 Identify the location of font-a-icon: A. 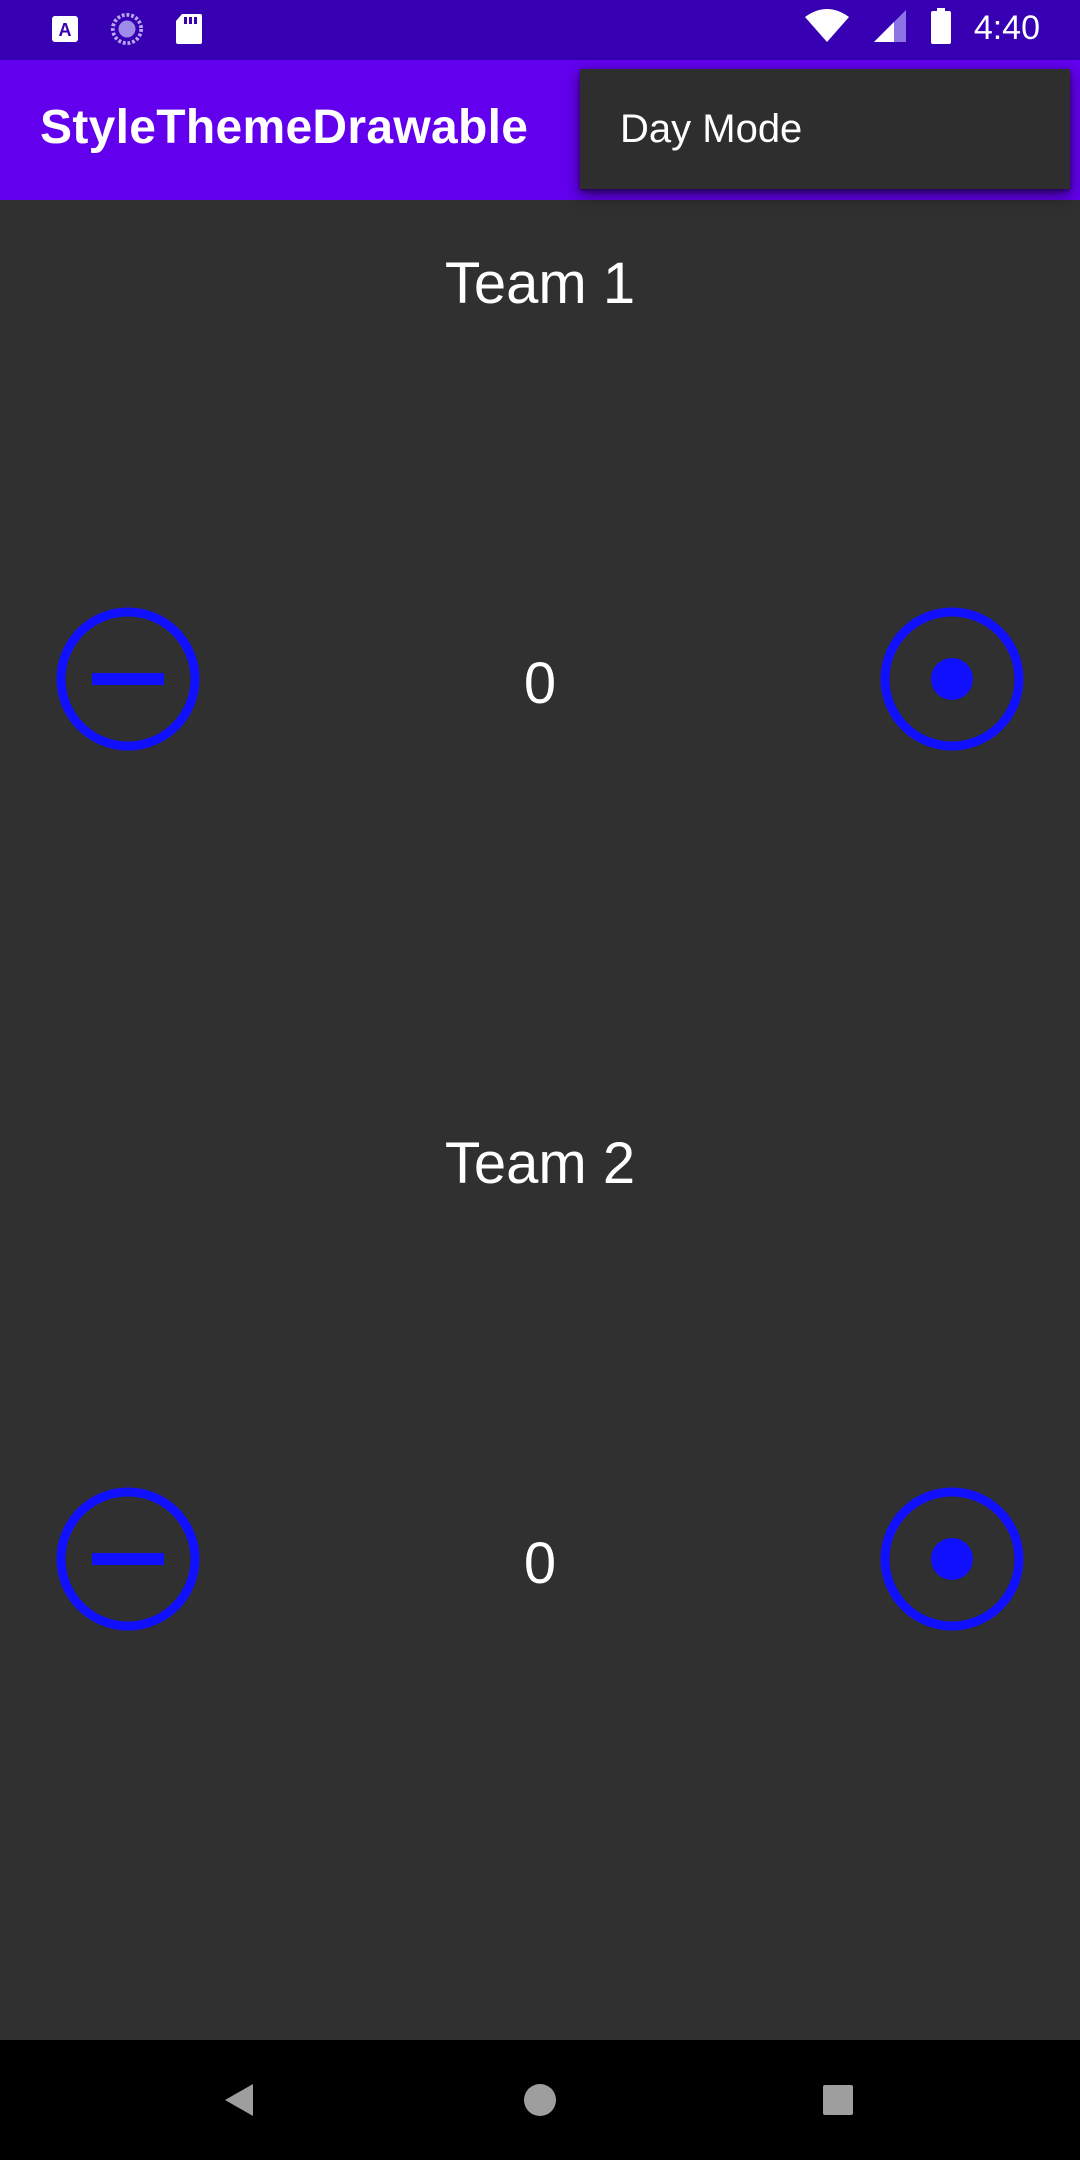
(65, 29).